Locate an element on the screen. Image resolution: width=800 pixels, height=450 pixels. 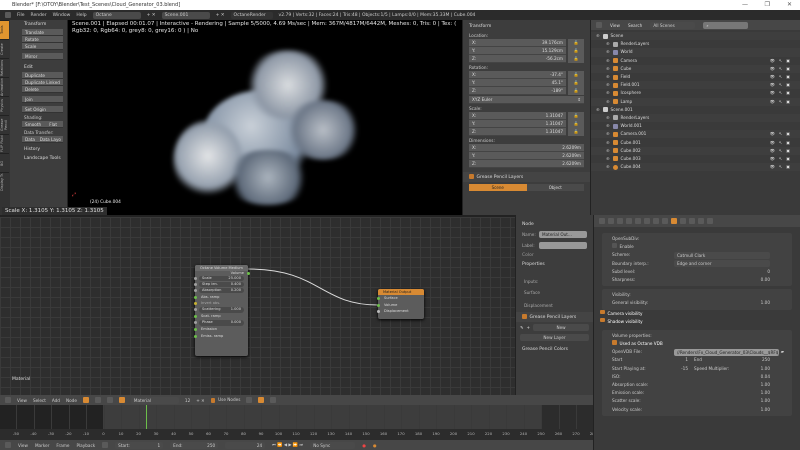
current-frame-field: 24 is located at coordinates (245, 445).